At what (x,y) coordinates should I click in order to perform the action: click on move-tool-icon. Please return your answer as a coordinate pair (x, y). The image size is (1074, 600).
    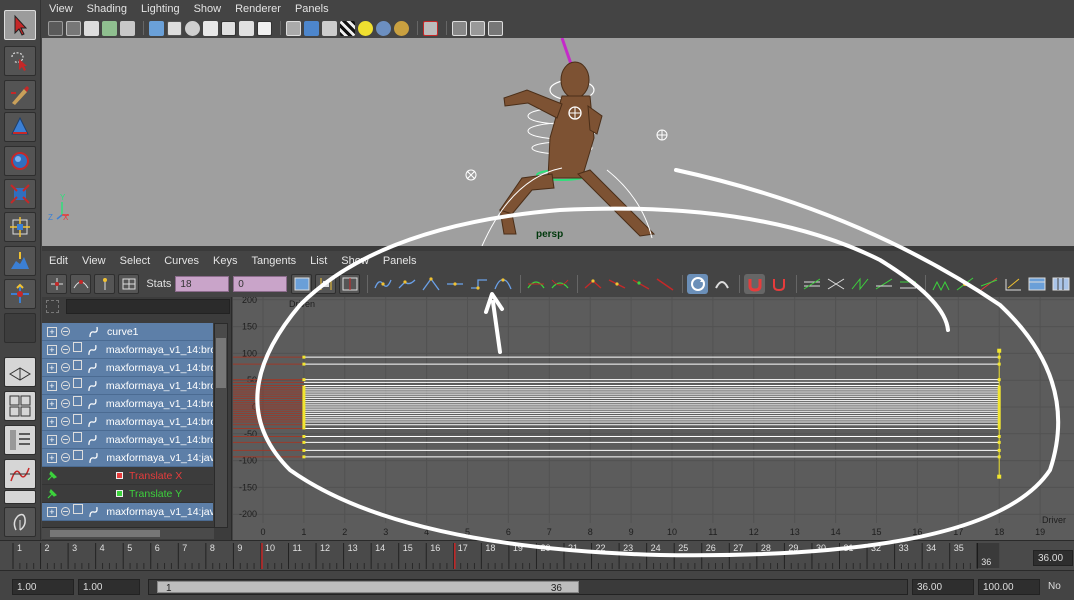
    Looking at the image, I should click on (20, 127).